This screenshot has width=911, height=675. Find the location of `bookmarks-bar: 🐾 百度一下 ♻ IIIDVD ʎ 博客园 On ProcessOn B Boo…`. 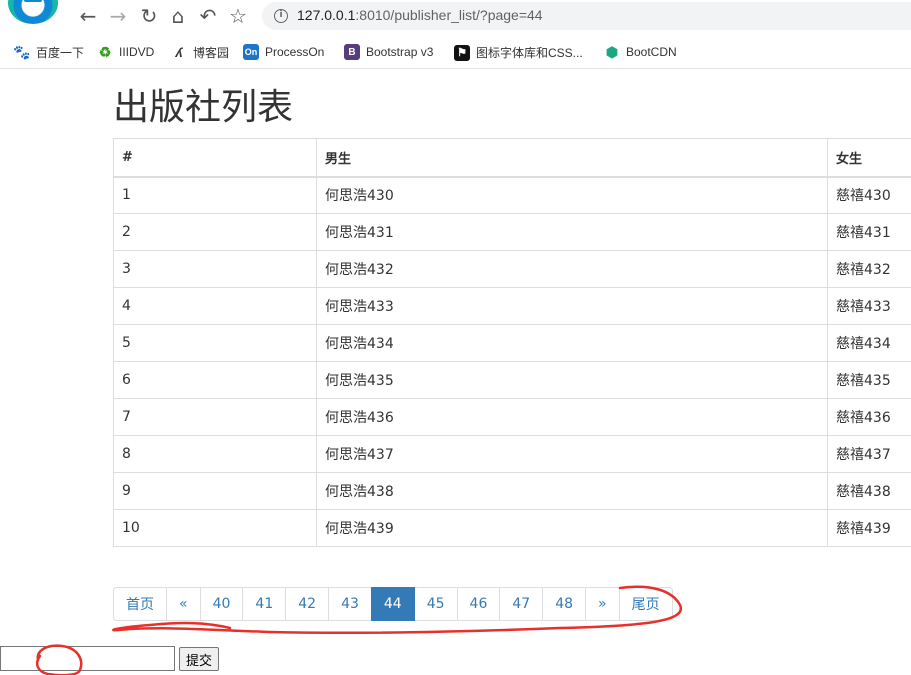

bookmarks-bar: 🐾 百度一下 ♻ IIIDVD ʎ 博客园 On ProcessOn B Boo… is located at coordinates (455, 52).